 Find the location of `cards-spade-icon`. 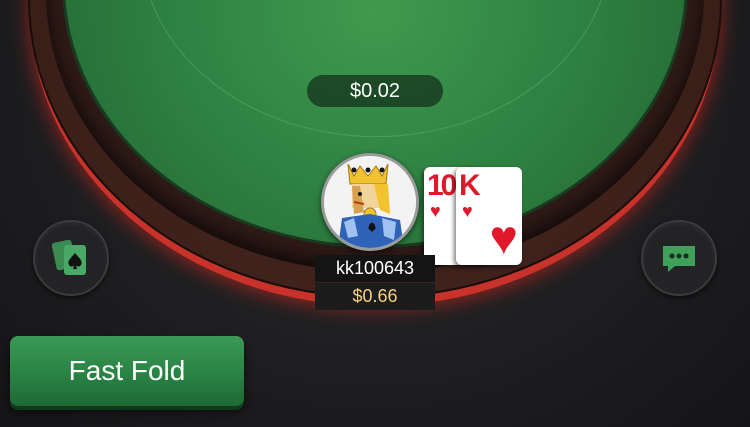

cards-spade-icon is located at coordinates (68, 257).